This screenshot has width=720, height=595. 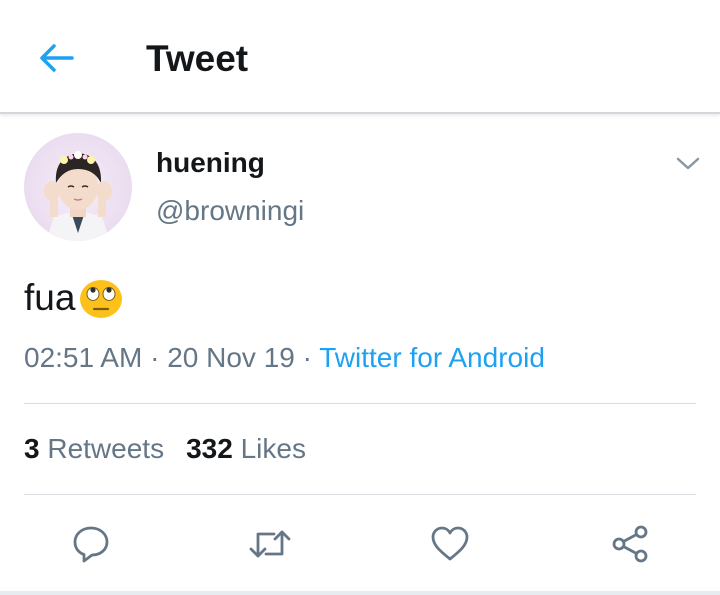 I want to click on reply-button, so click(x=91, y=544).